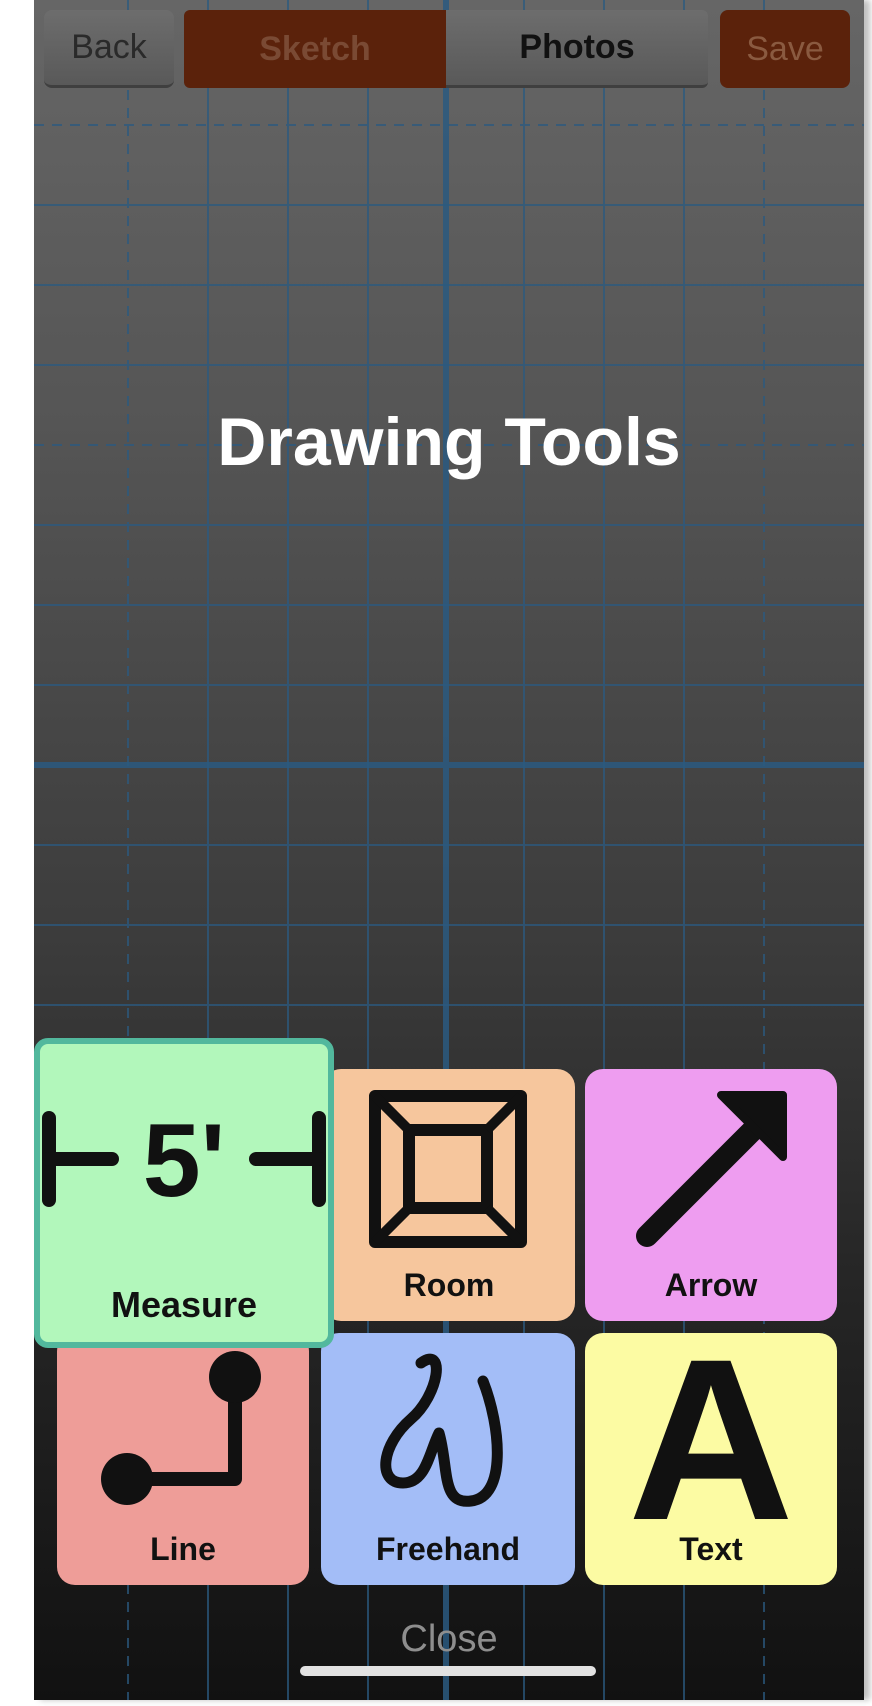  I want to click on tool-freehand-label: Freehand, so click(448, 1549).